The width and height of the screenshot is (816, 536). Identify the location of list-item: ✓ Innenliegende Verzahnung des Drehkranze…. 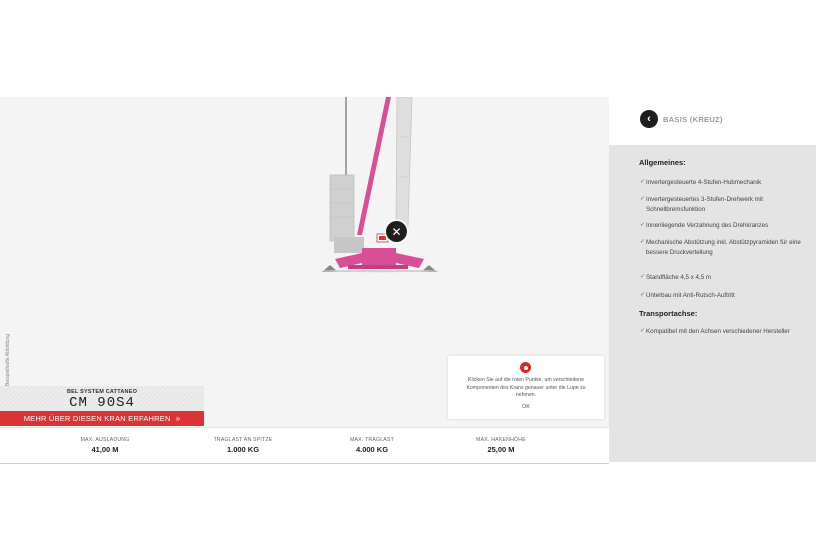
(704, 225).